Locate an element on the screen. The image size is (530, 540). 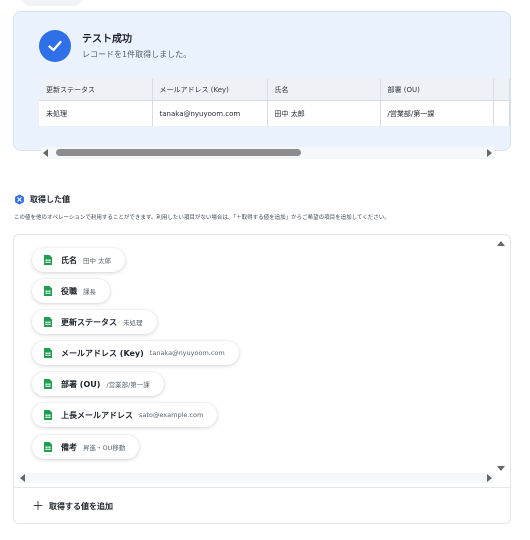
scroll-up-icon is located at coordinates (501, 243).